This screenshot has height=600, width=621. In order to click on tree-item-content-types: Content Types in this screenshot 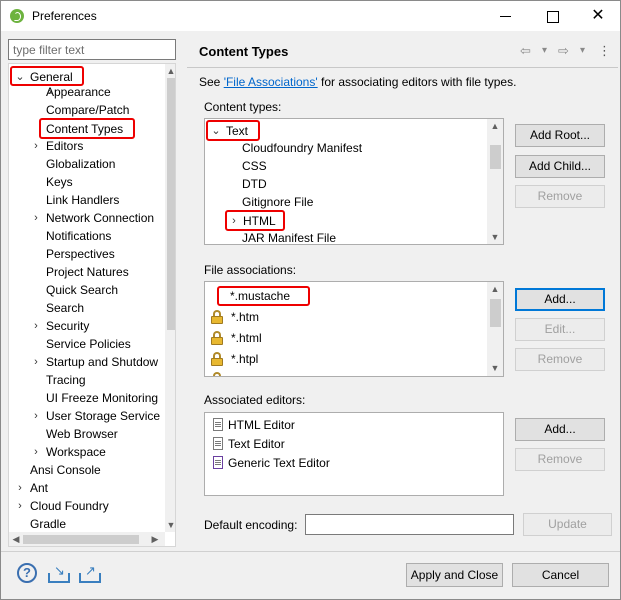, I will do `click(87, 128)`.